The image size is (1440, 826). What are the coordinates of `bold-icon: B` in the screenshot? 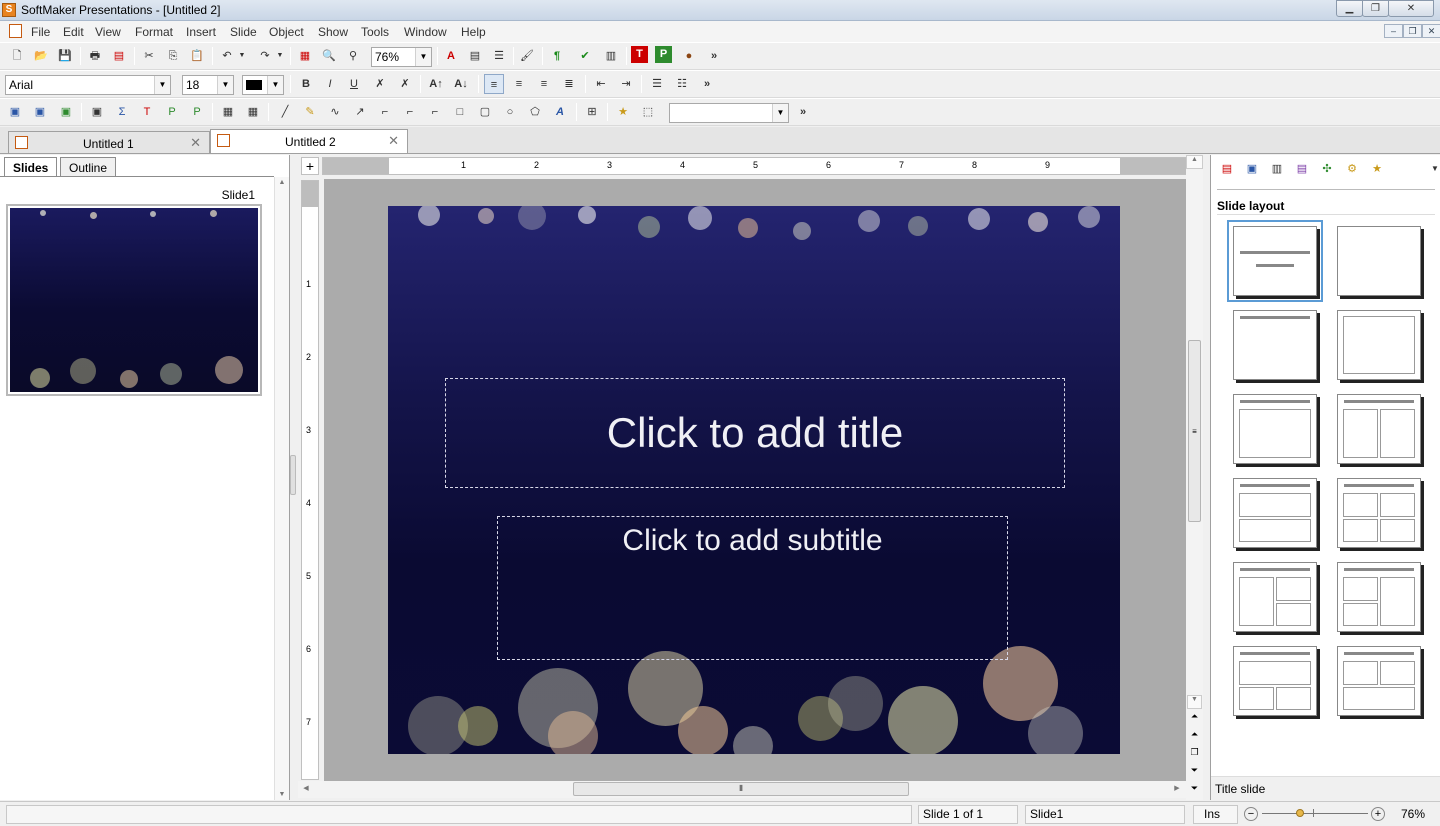 It's located at (306, 84).